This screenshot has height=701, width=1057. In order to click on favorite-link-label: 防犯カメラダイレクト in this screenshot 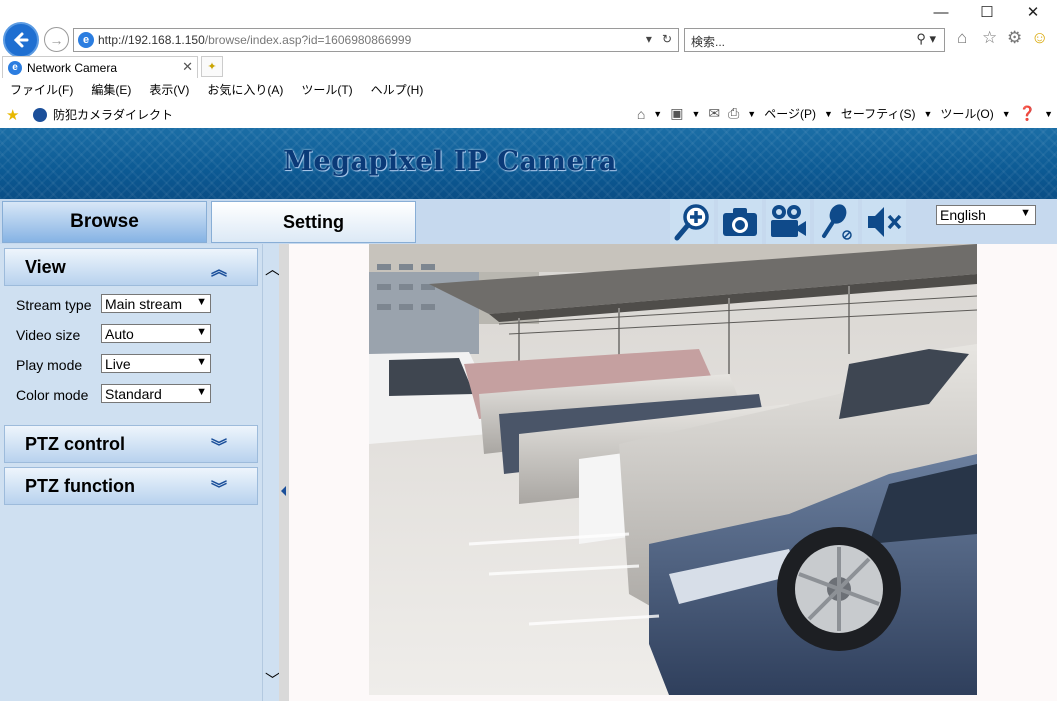, I will do `click(113, 115)`.